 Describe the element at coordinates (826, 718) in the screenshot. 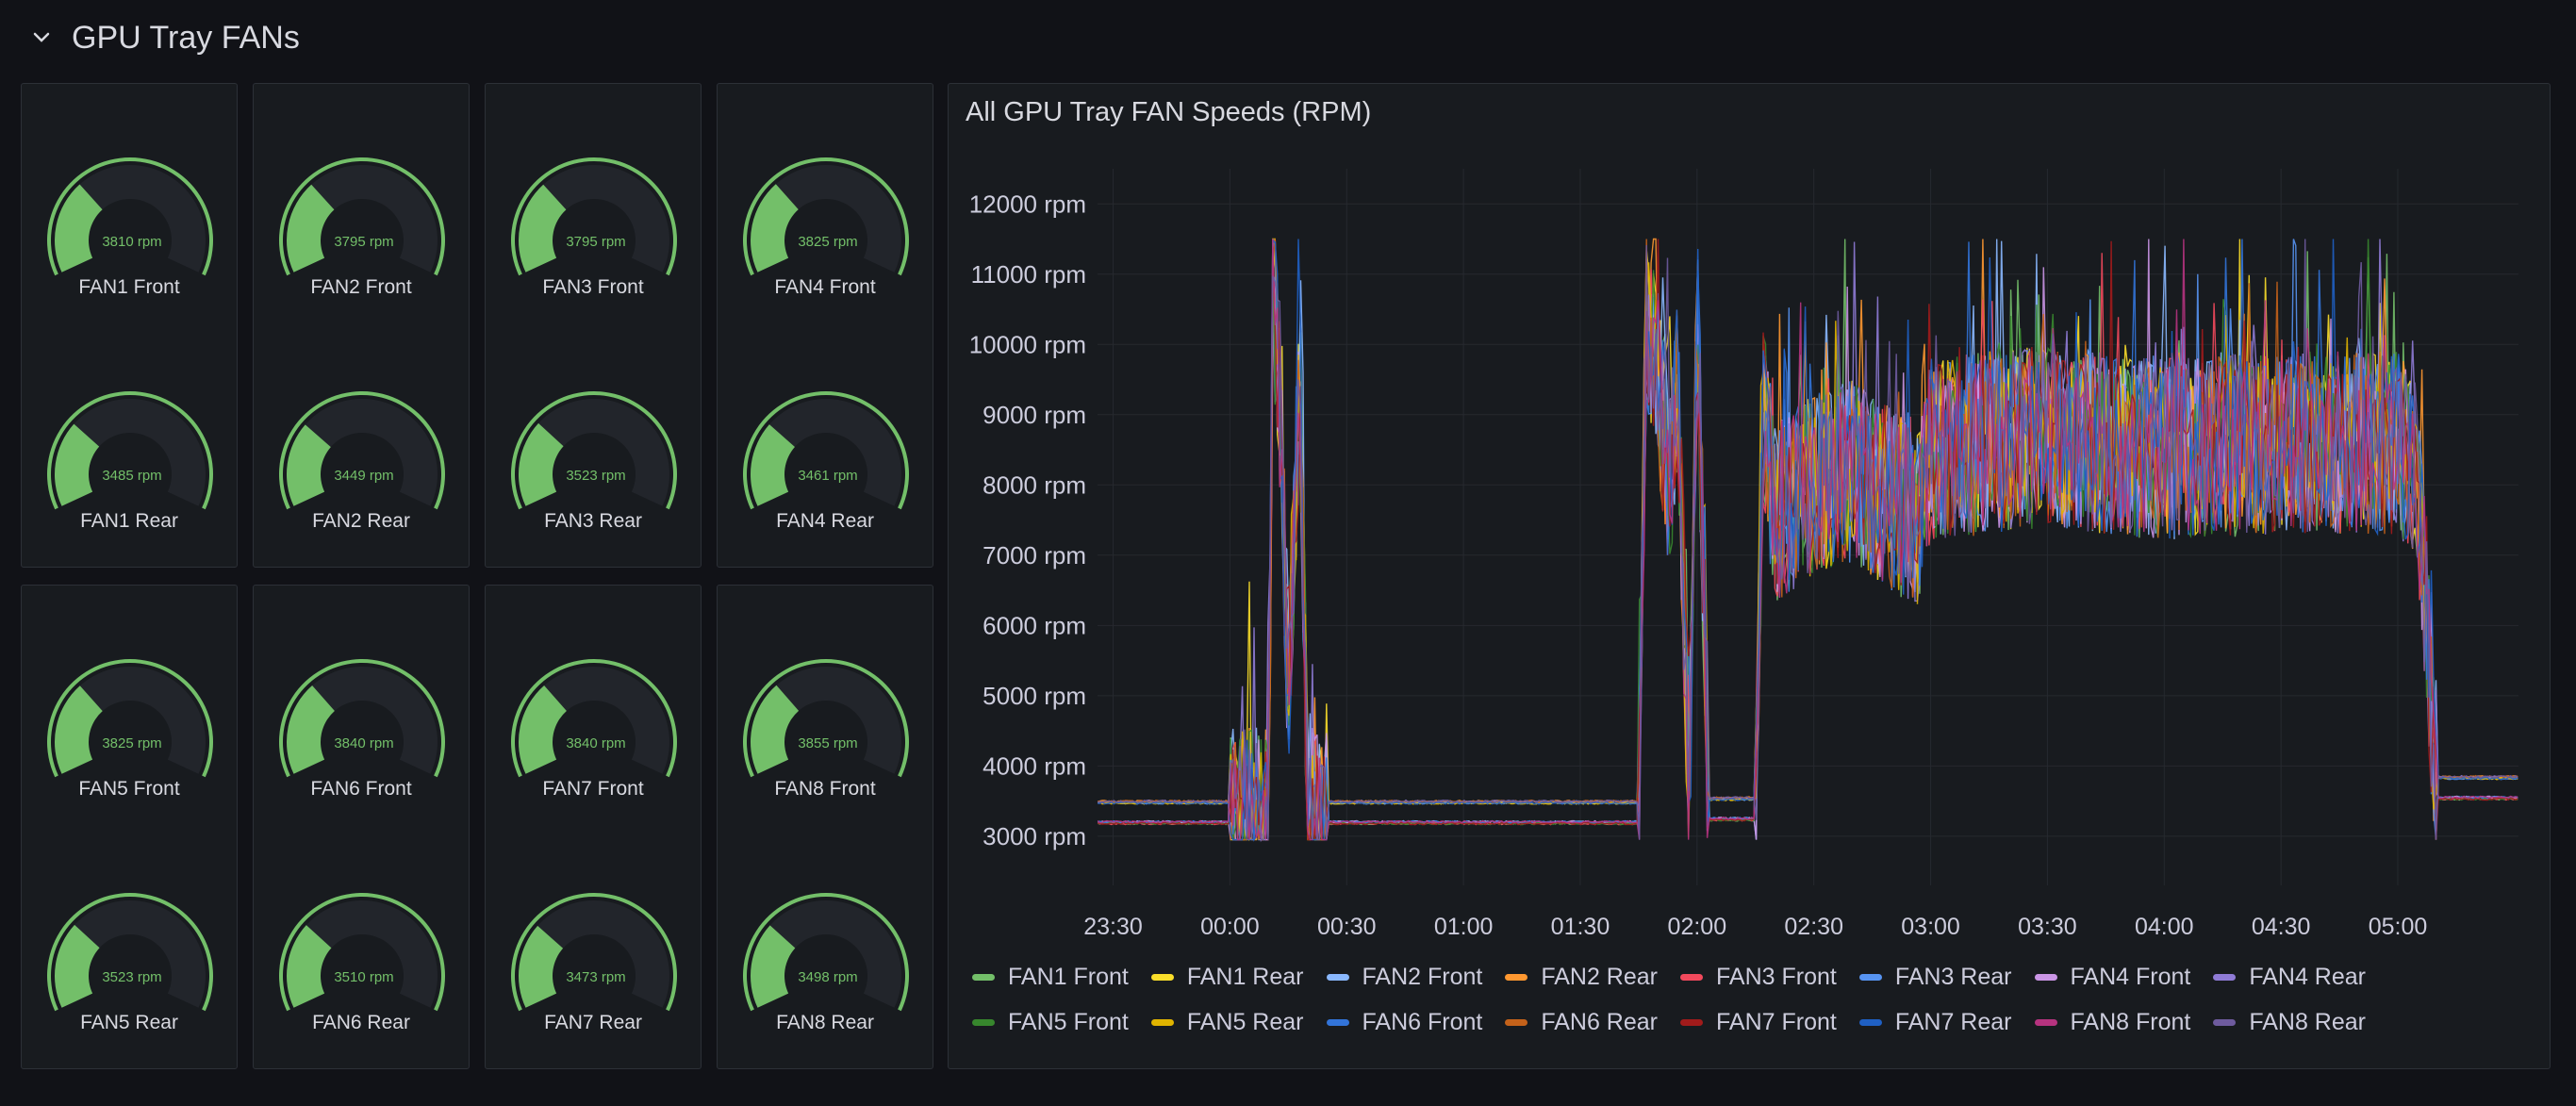

I see `gauge-dial: 3855 rpm` at that location.